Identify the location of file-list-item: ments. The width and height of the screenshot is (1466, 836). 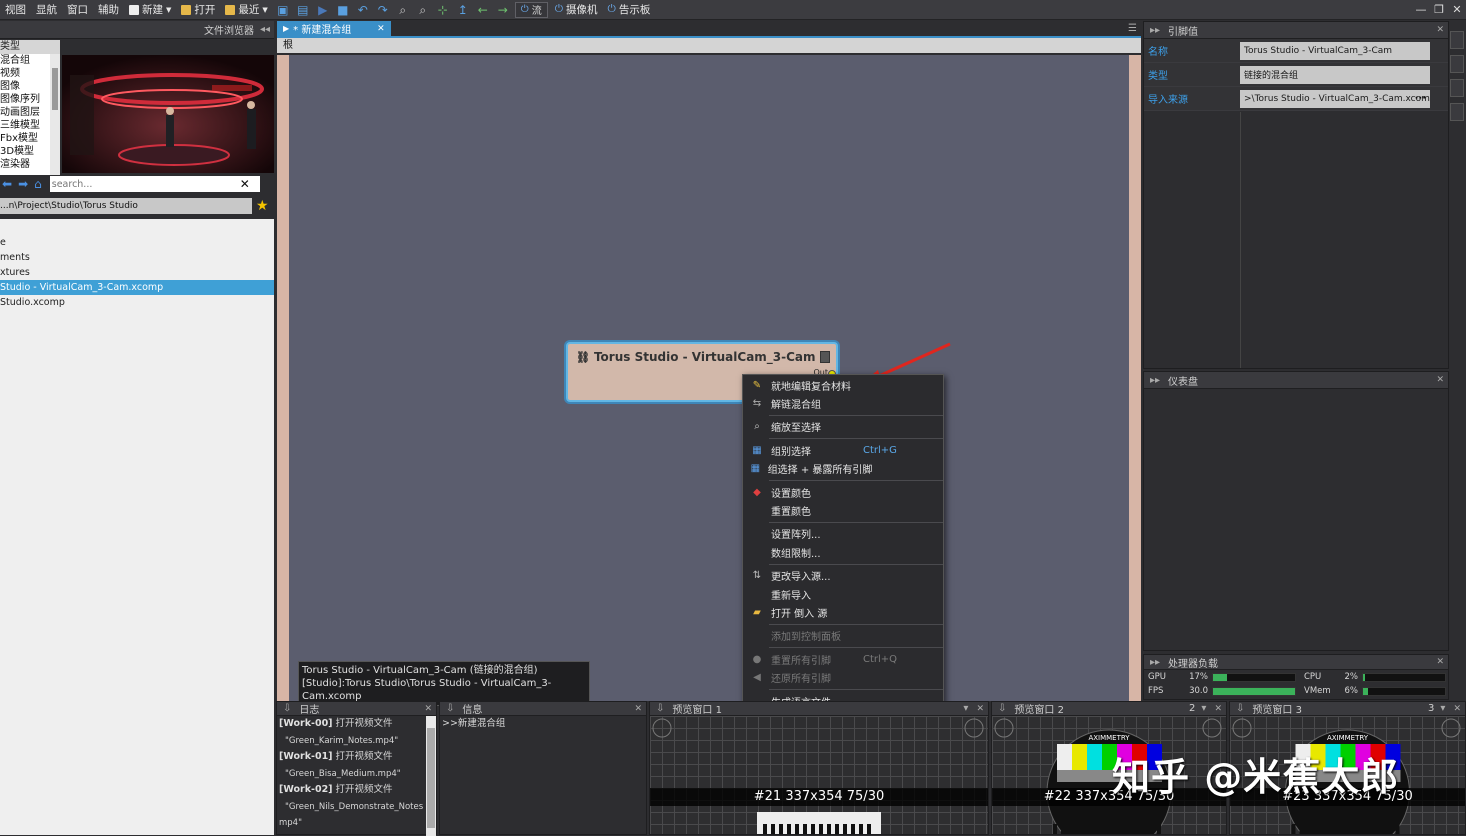
(137, 257).